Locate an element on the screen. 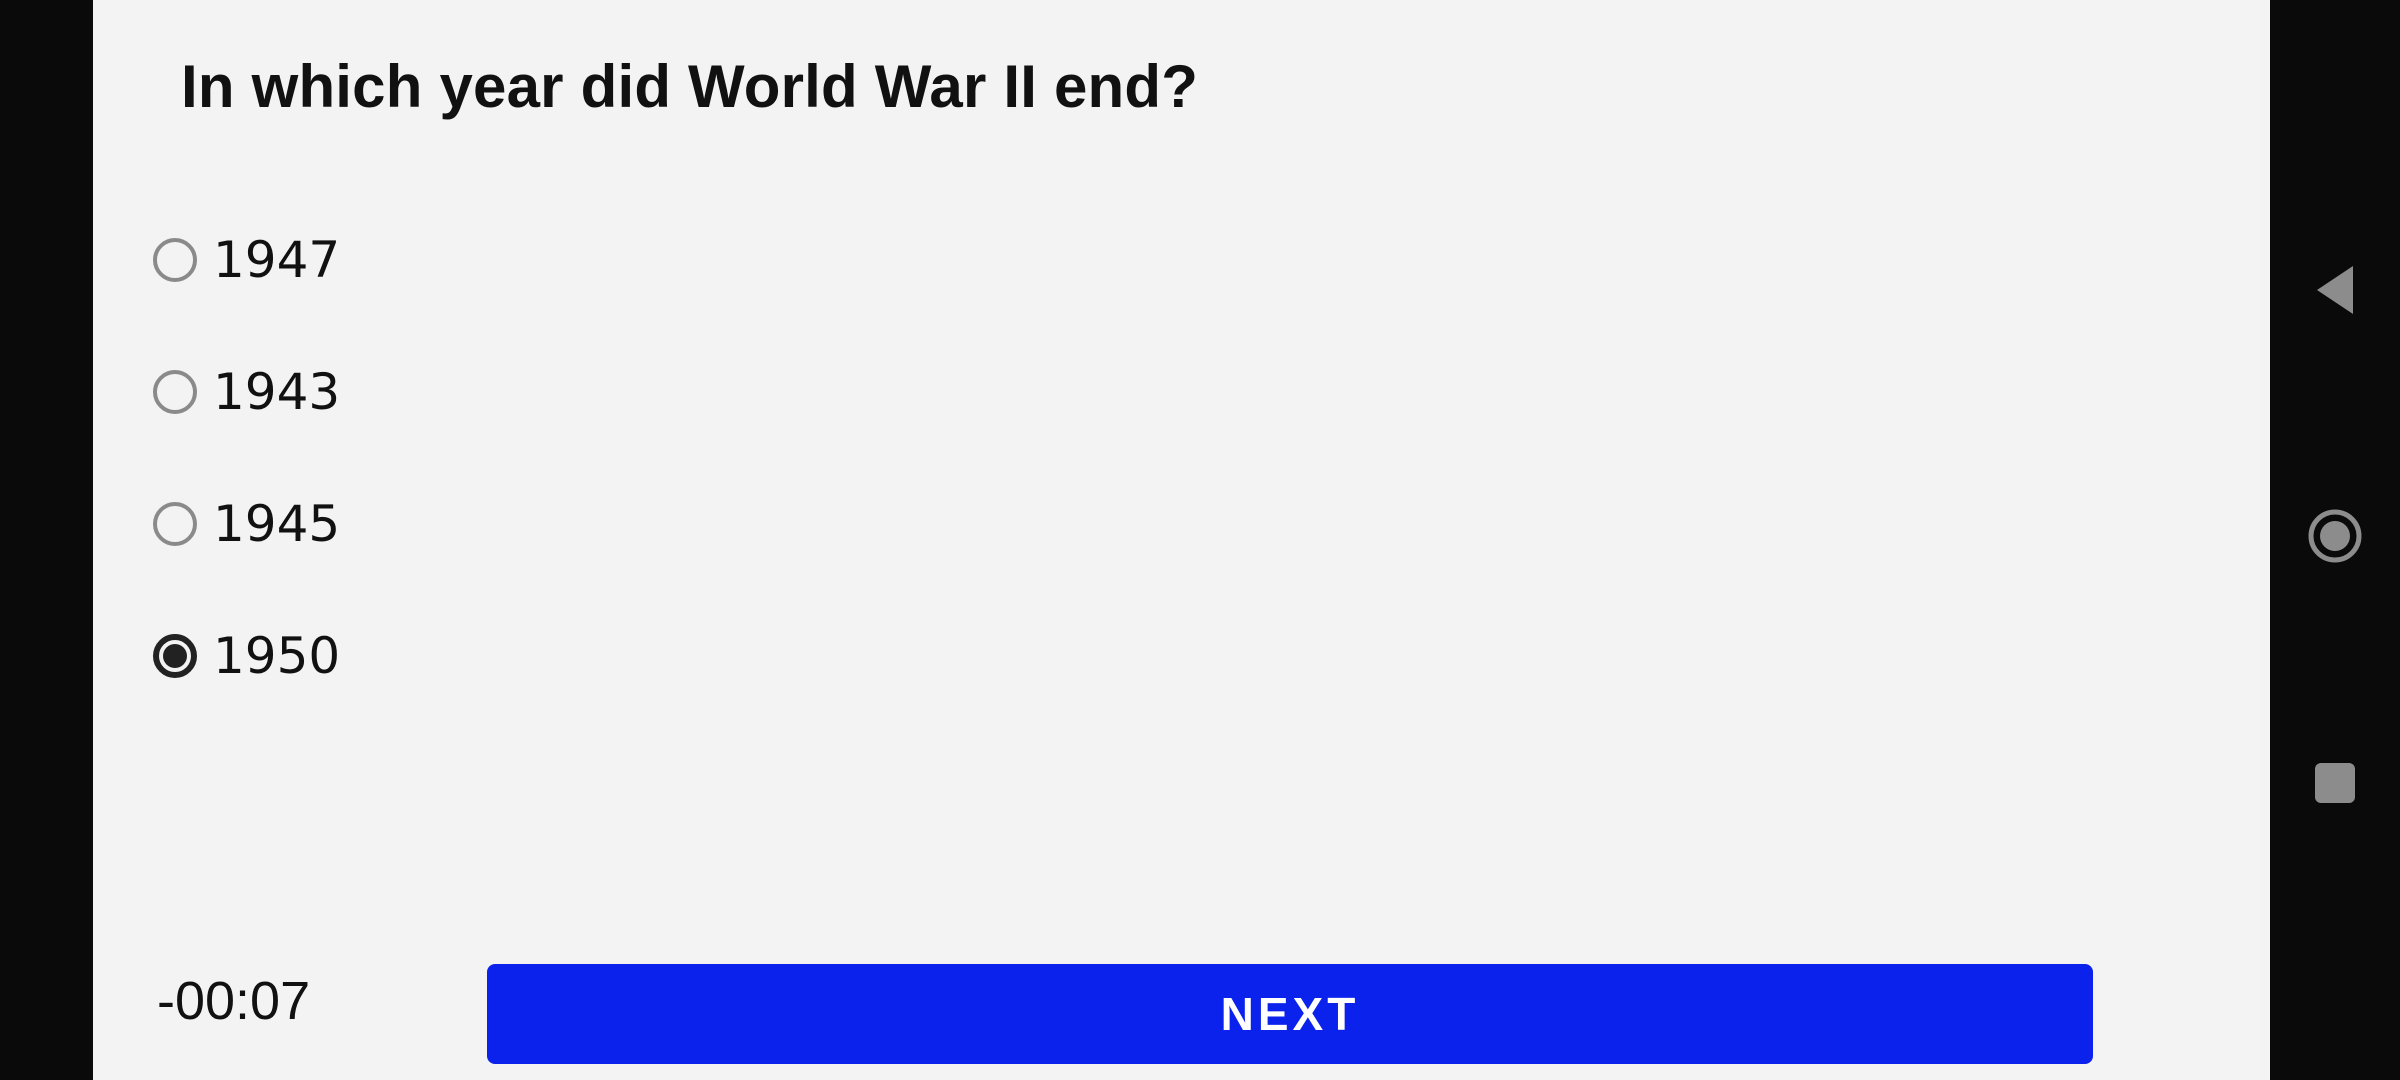 The image size is (2400, 1080). option-label: 1947 is located at coordinates (277, 260).